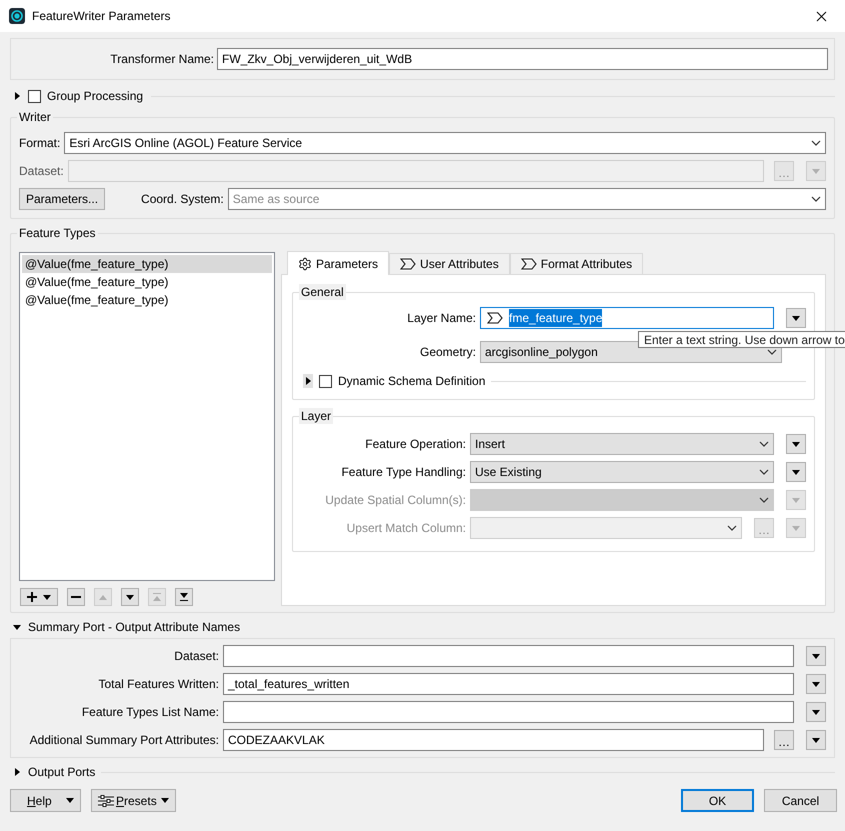 This screenshot has height=831, width=845. What do you see at coordinates (316, 416) in the screenshot?
I see `group-title: Layer` at bounding box center [316, 416].